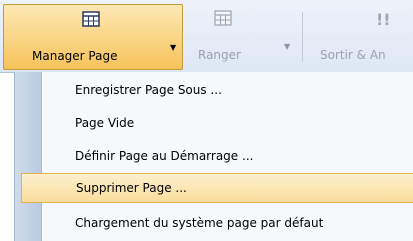 Image resolution: width=413 pixels, height=241 pixels. What do you see at coordinates (227, 223) in the screenshot?
I see `menu-item-chargement-page-defaut: Chargement du système page par défaut` at bounding box center [227, 223].